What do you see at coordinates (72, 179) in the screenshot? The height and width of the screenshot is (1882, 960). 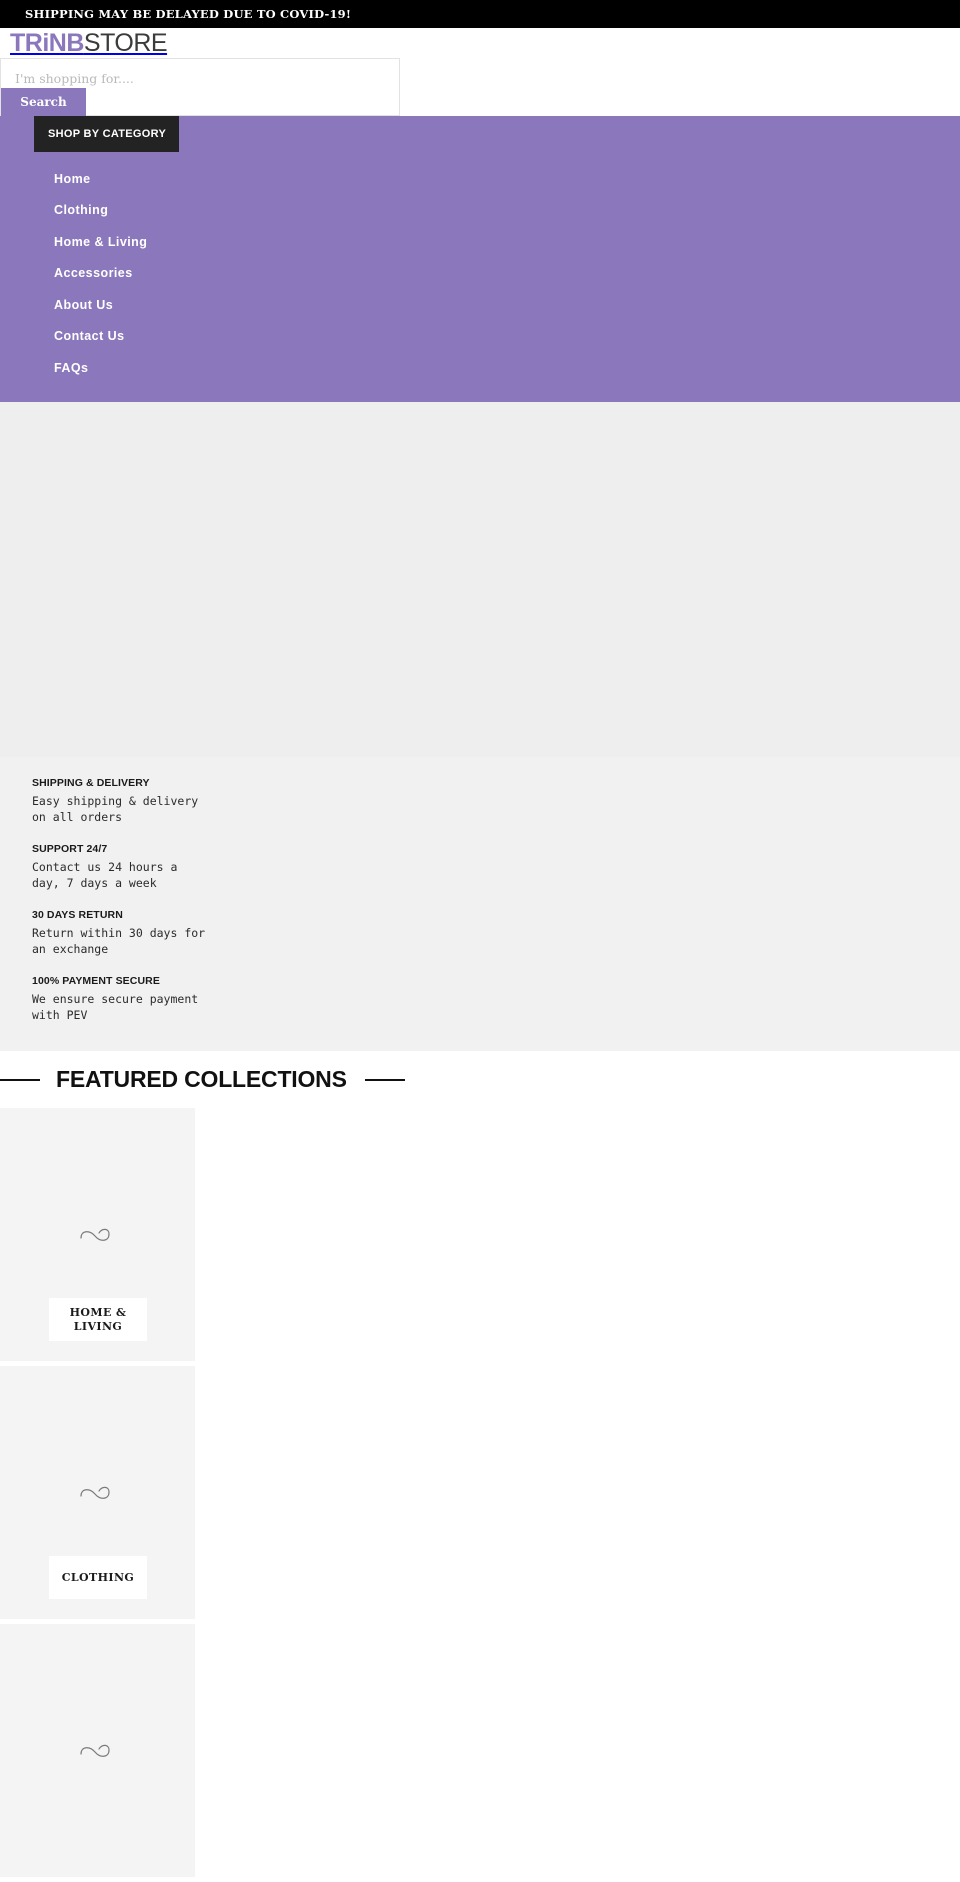 I see `nav-link-label: Home` at bounding box center [72, 179].